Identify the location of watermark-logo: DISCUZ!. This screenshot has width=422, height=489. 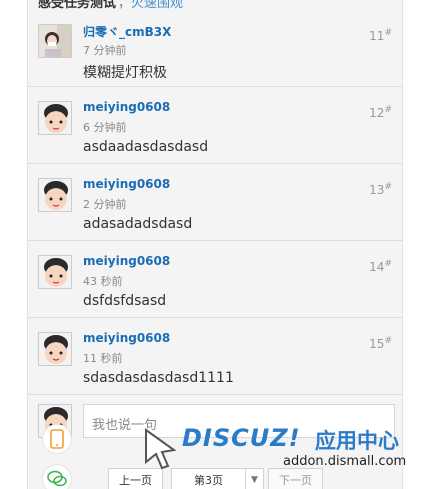
(241, 438).